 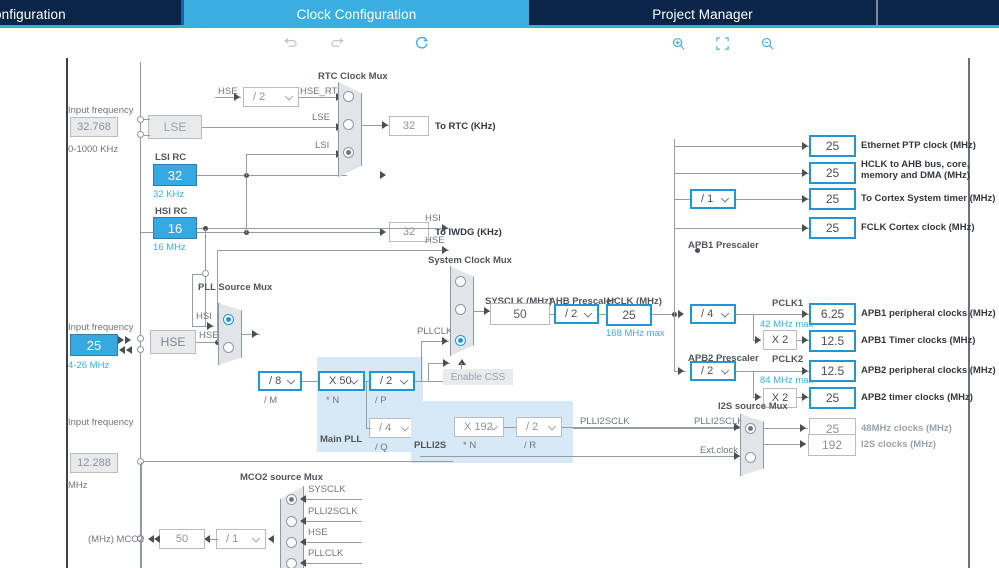 What do you see at coordinates (465, 126) in the screenshot?
I see `to-rtc-label: To RTC (KHz)` at bounding box center [465, 126].